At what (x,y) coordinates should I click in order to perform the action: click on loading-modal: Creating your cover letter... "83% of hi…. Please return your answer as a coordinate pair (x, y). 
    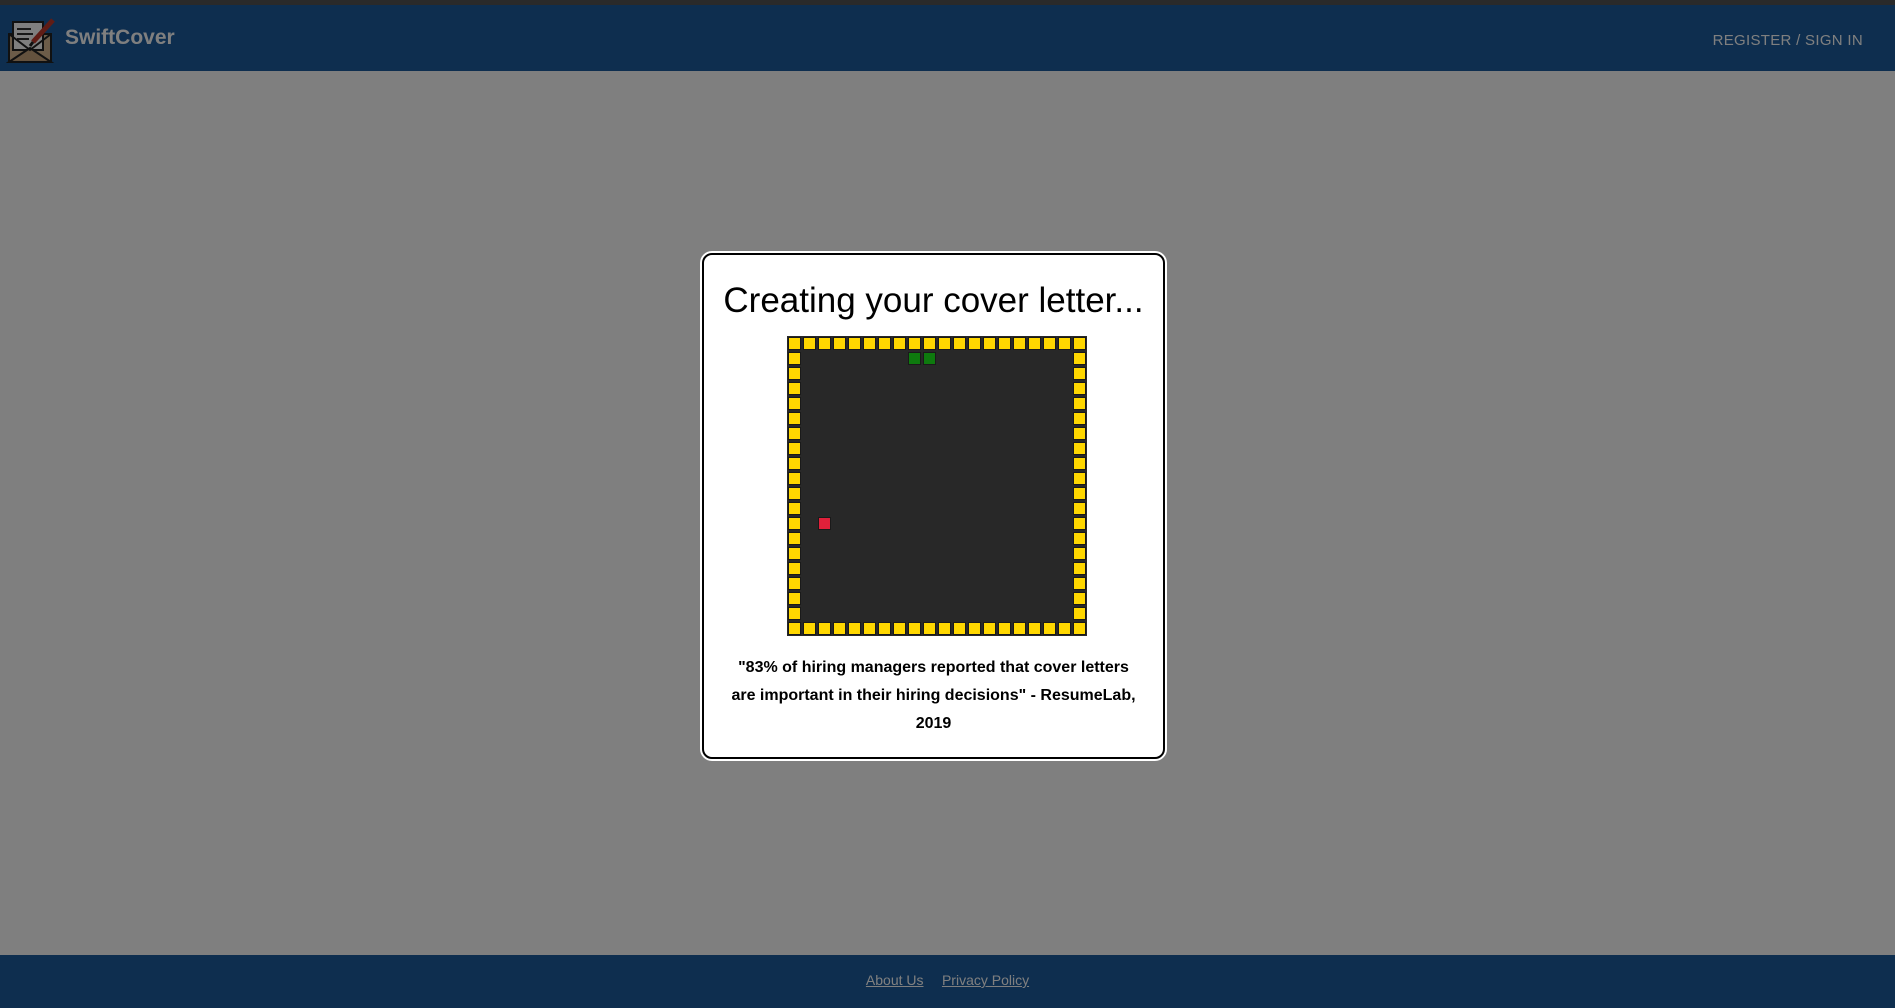
    Looking at the image, I should click on (933, 506).